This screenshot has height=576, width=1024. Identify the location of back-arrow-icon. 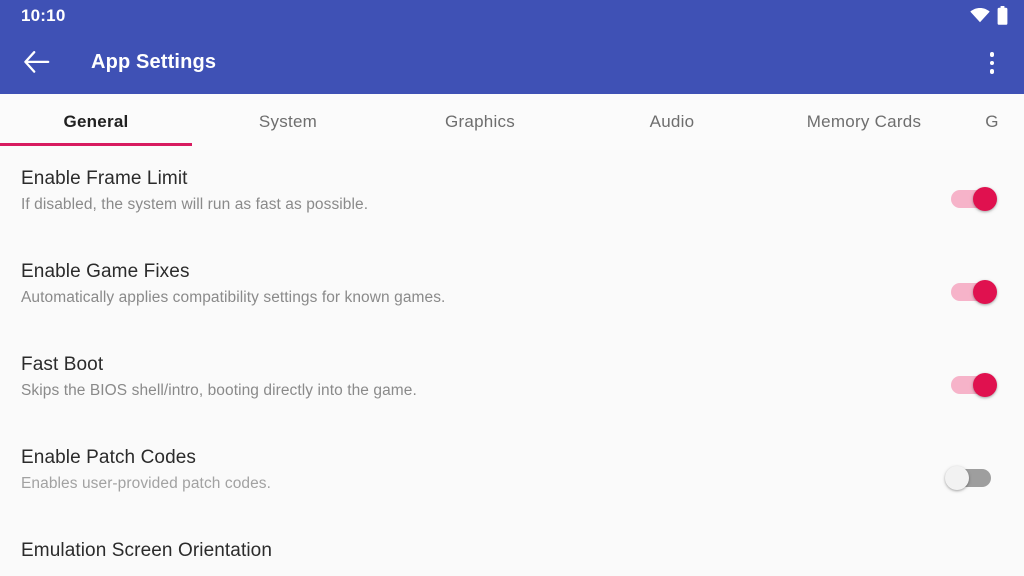
(37, 62).